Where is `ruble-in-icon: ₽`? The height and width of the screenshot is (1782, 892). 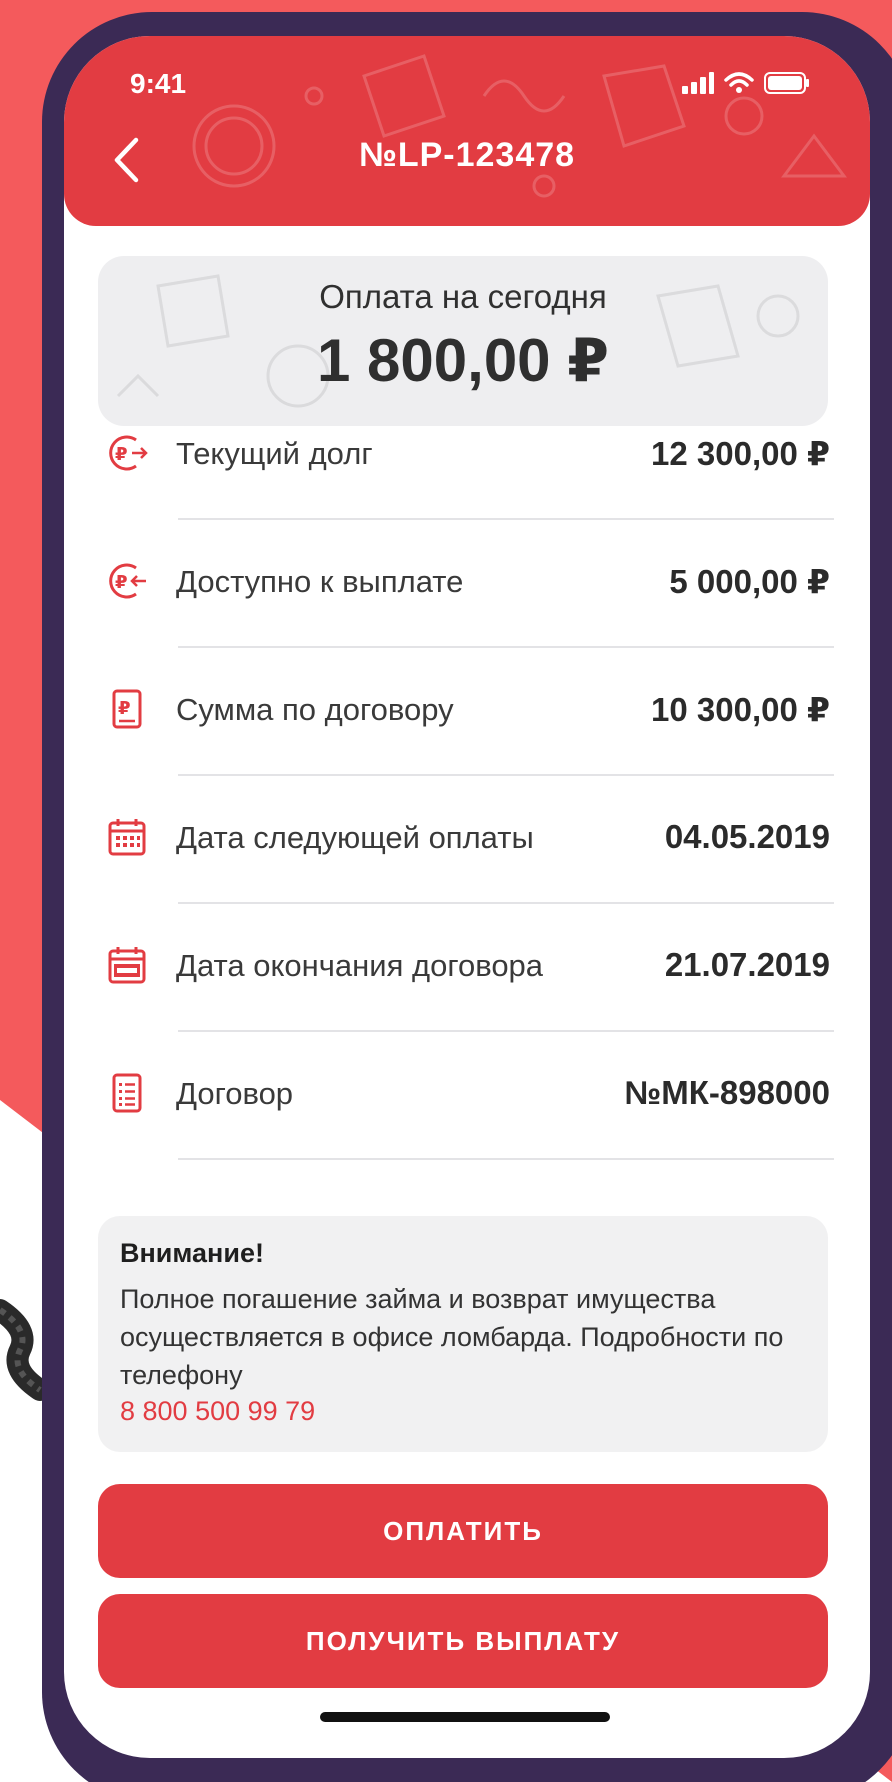
ruble-in-icon: ₽ is located at coordinates (127, 581).